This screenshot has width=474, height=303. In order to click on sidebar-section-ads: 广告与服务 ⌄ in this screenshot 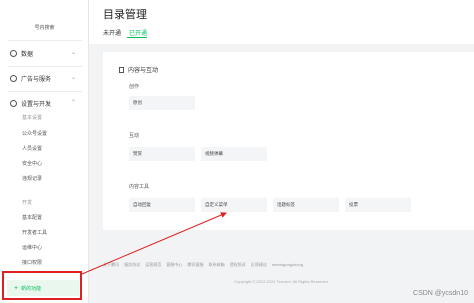, I will do `click(45, 78)`.